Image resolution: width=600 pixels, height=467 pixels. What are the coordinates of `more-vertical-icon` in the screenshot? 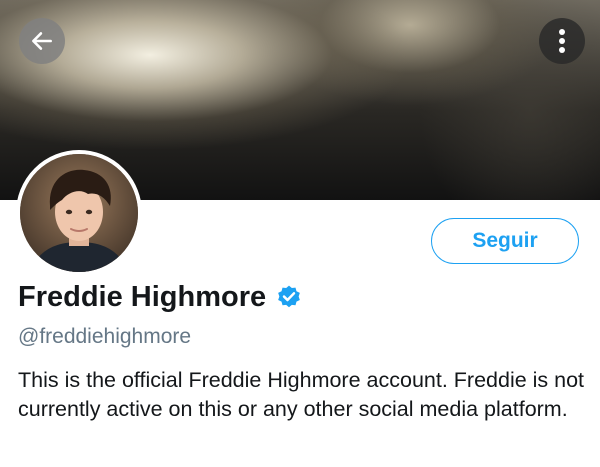 It's located at (562, 41).